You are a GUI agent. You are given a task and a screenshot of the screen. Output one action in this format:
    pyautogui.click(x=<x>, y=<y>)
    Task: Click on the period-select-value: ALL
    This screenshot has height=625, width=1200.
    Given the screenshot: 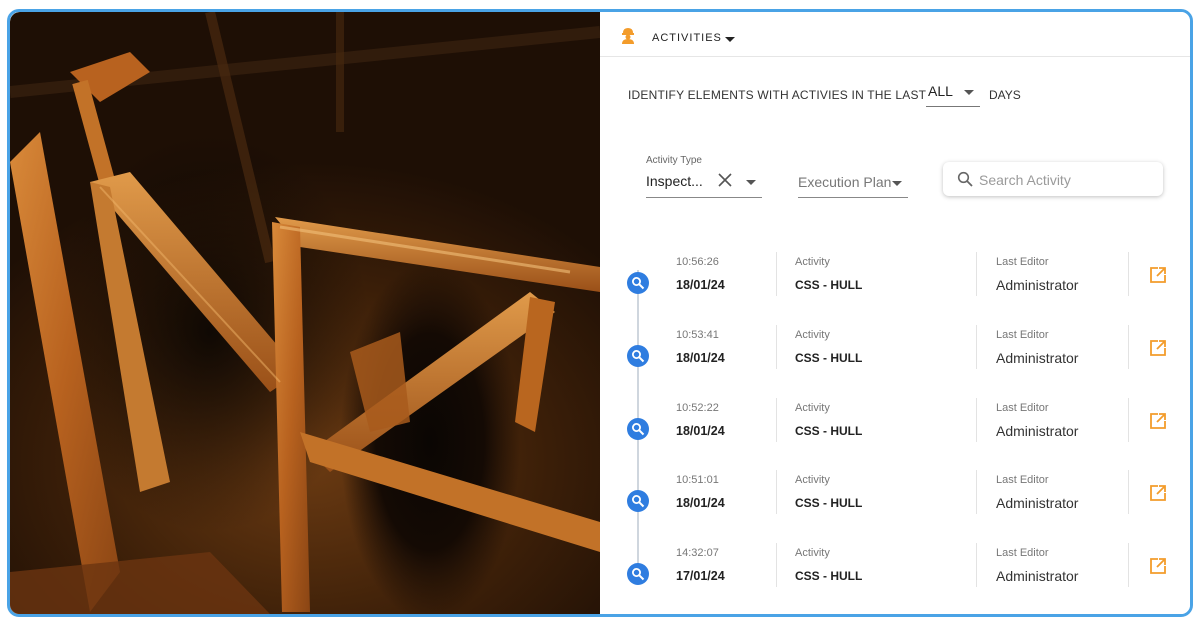 What is the action you would take?
    pyautogui.click(x=940, y=91)
    